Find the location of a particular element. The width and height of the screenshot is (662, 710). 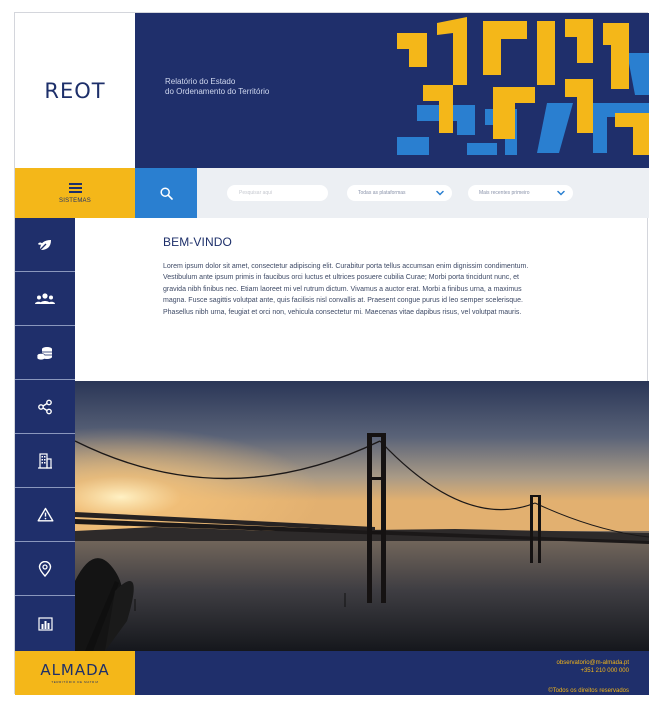

footer-email-link: observatorio@m-almada.pt is located at coordinates (593, 663).